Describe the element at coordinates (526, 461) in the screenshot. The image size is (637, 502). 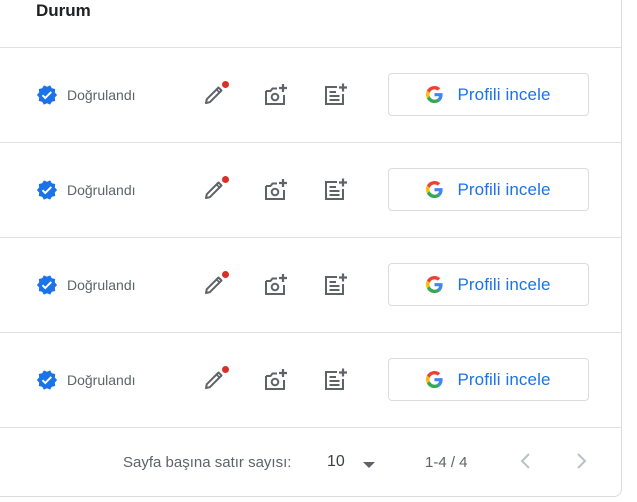
I see `previous-page-icon` at that location.